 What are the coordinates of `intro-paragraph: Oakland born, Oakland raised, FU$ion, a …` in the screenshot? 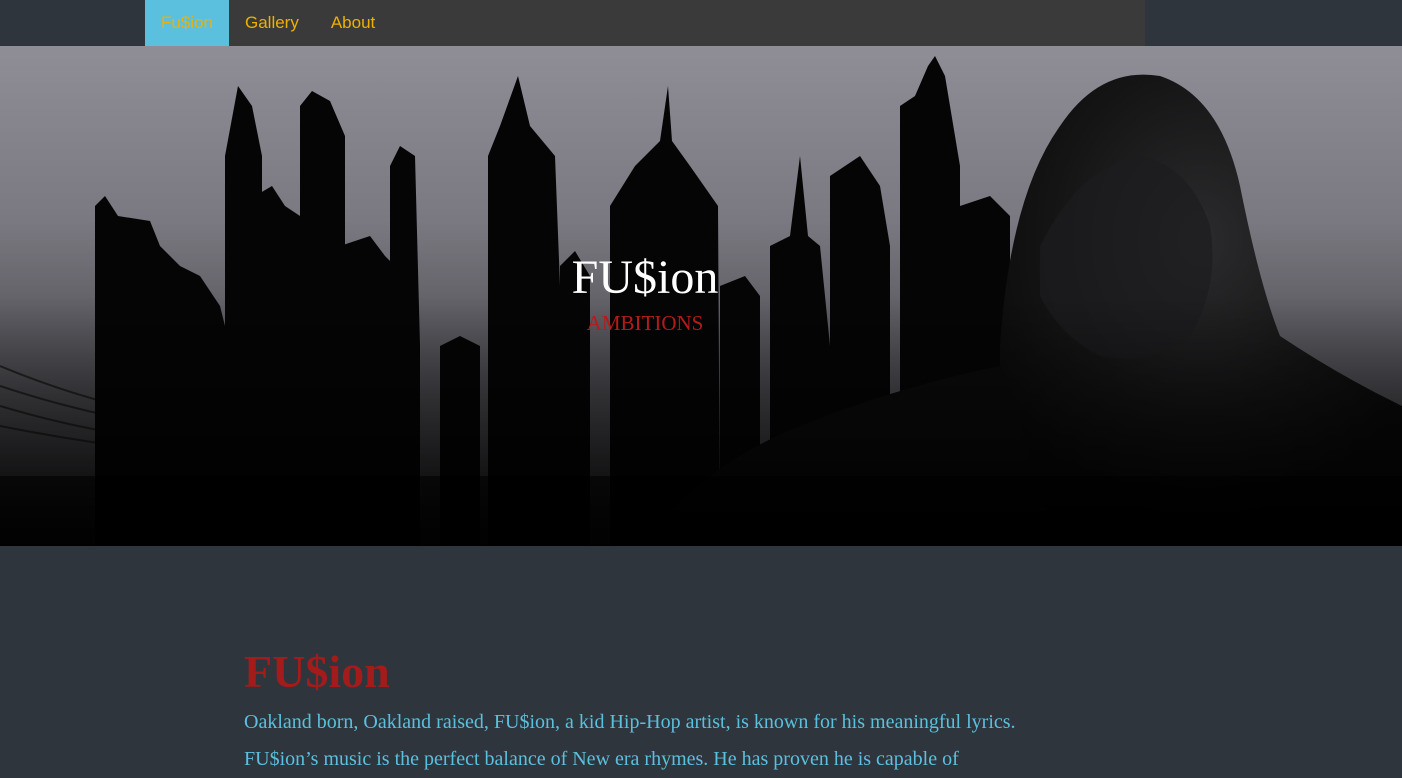 It's located at (630, 740).